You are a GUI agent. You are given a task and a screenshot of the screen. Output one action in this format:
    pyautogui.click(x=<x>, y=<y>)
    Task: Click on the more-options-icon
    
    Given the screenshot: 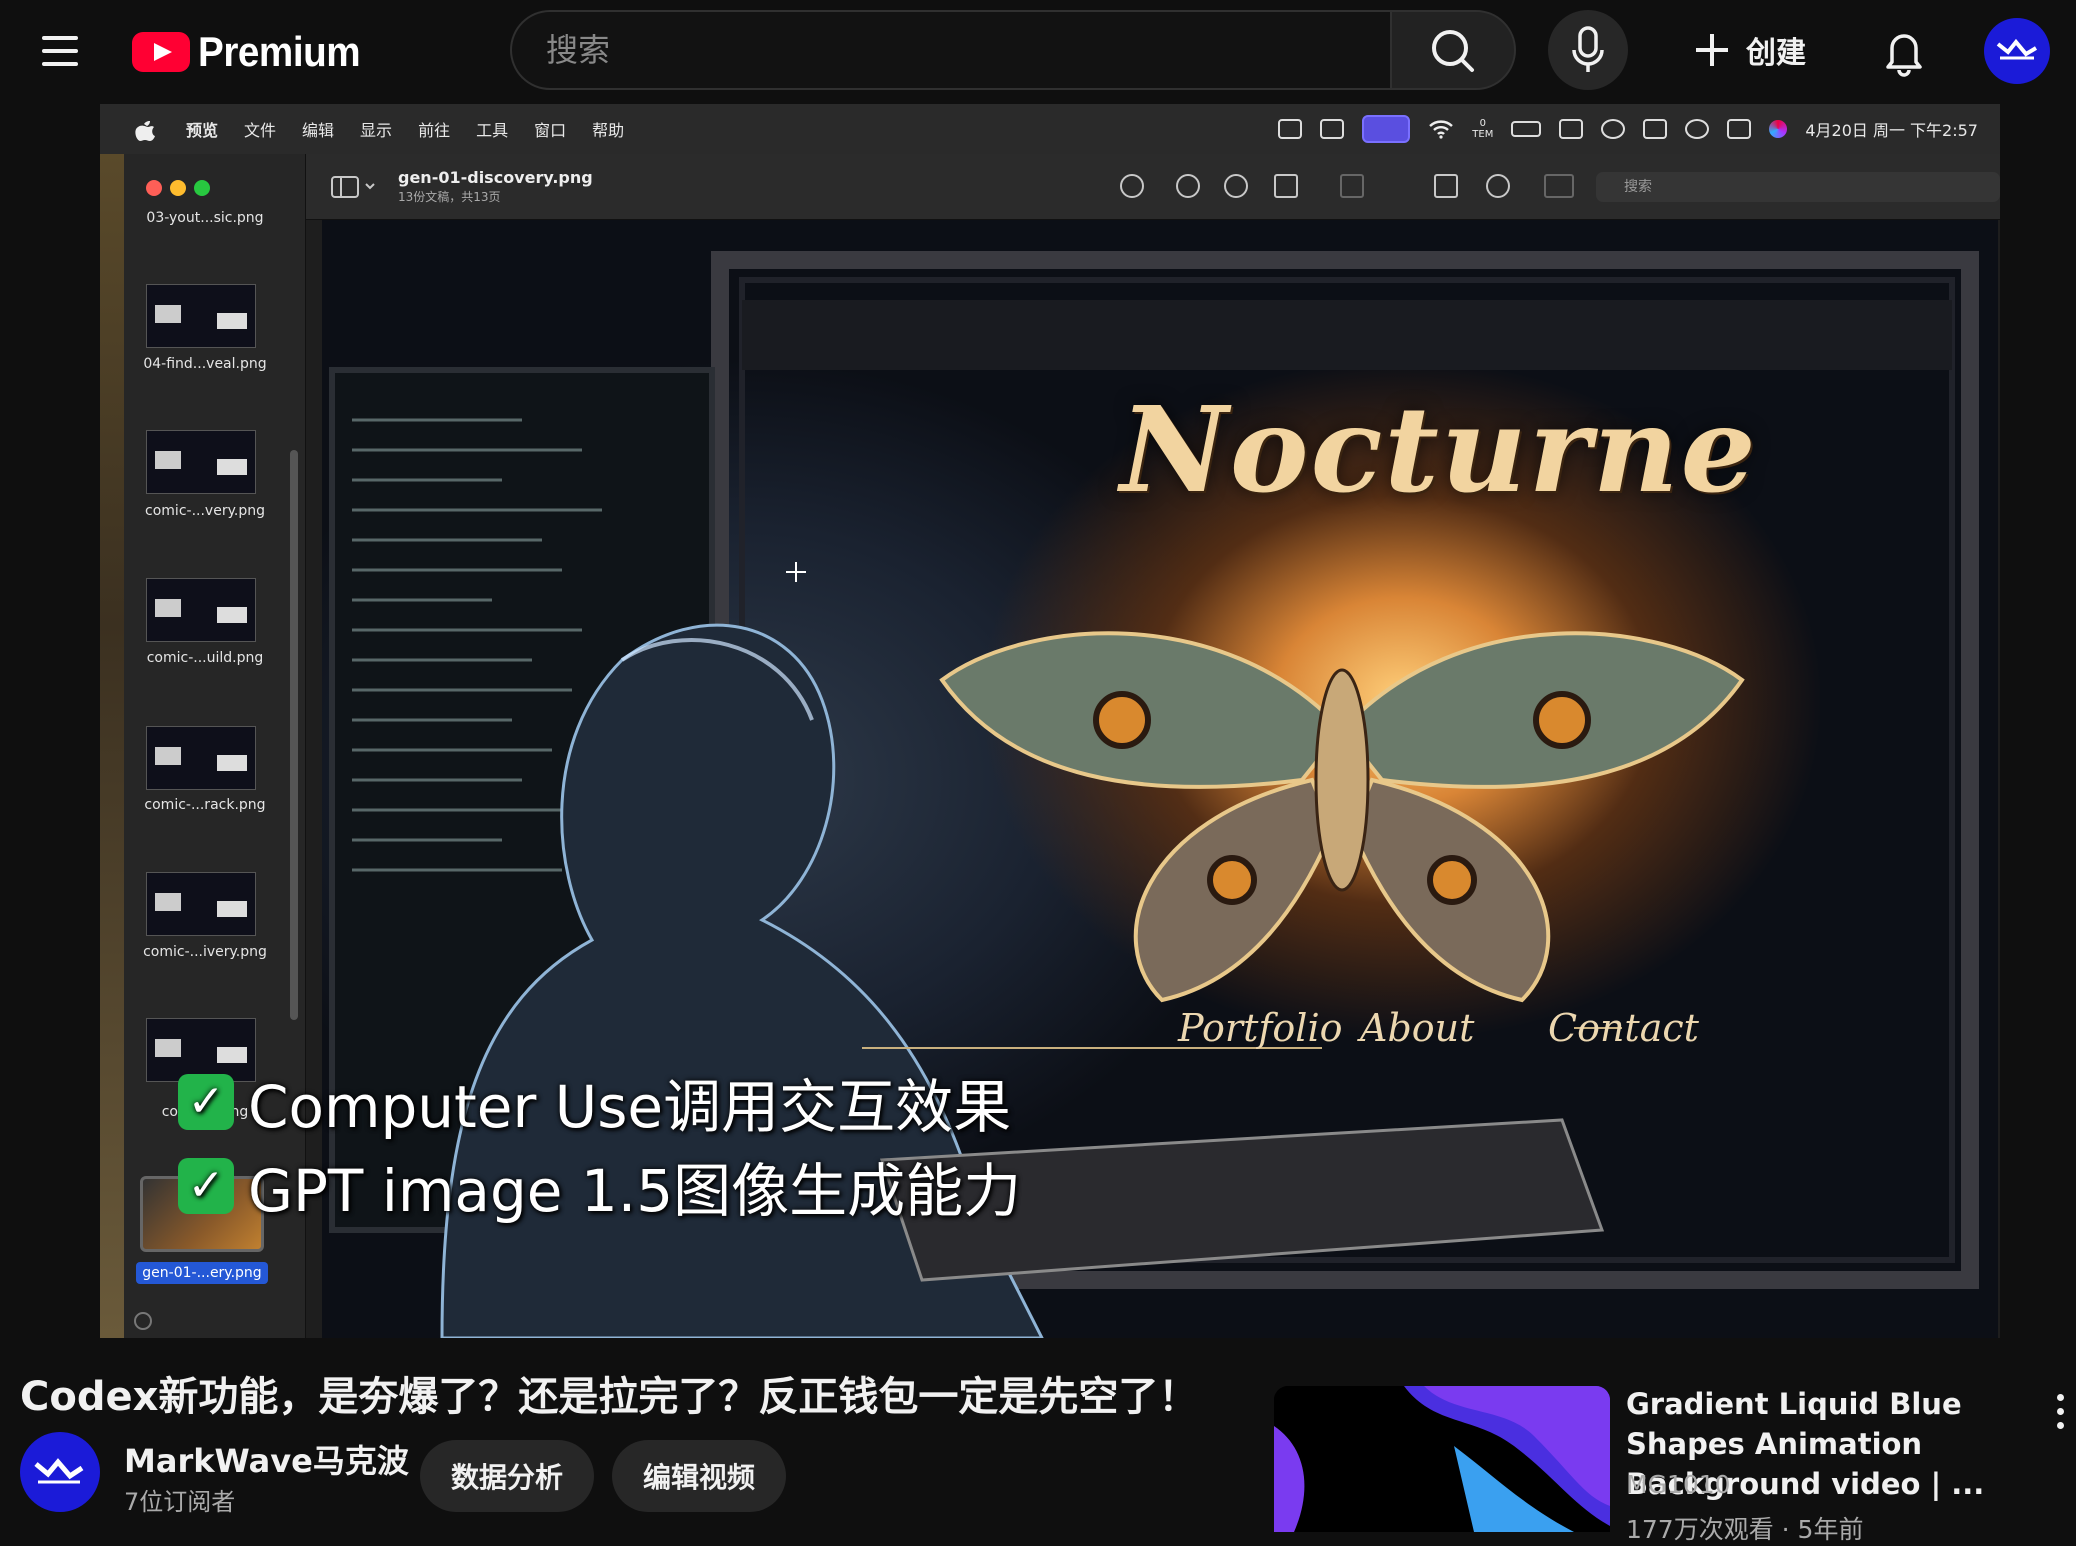 What is the action you would take?
    pyautogui.click(x=2060, y=1412)
    